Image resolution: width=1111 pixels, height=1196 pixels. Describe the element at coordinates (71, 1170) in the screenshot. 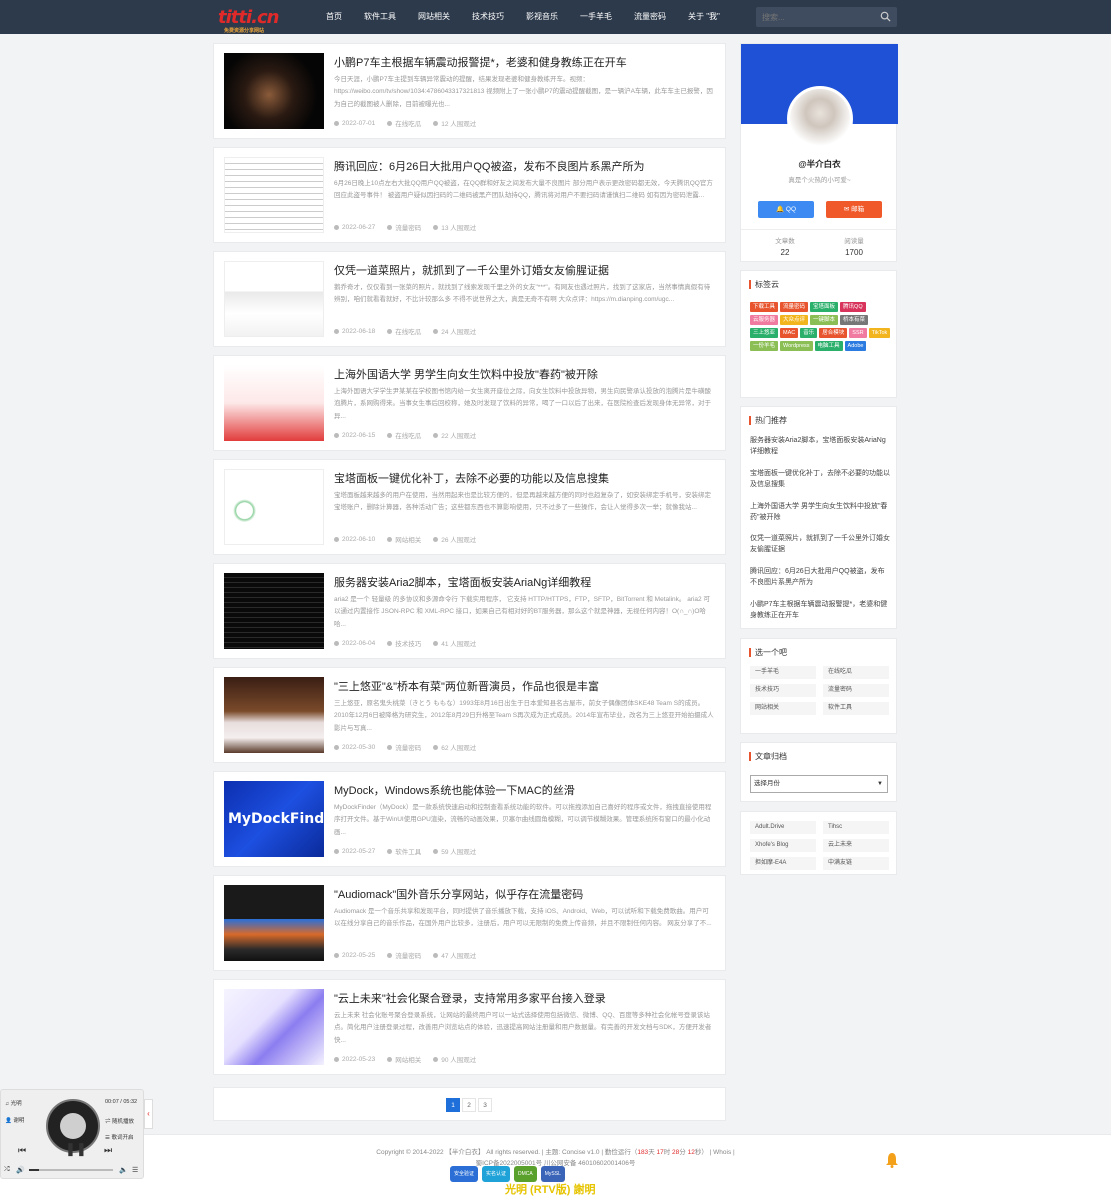

I see `progress-track` at that location.